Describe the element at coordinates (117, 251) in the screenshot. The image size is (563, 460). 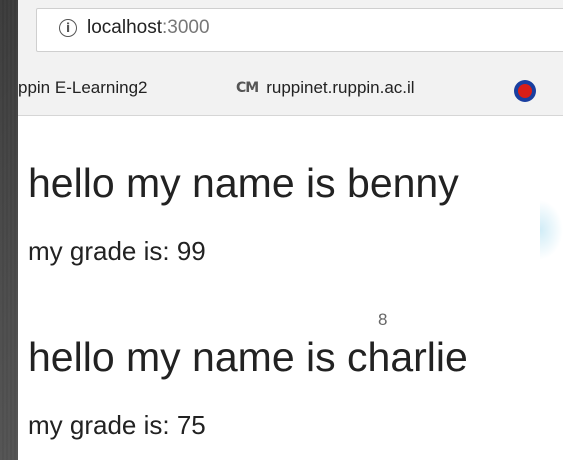
I see `grade-text: my grade is: 99` at that location.